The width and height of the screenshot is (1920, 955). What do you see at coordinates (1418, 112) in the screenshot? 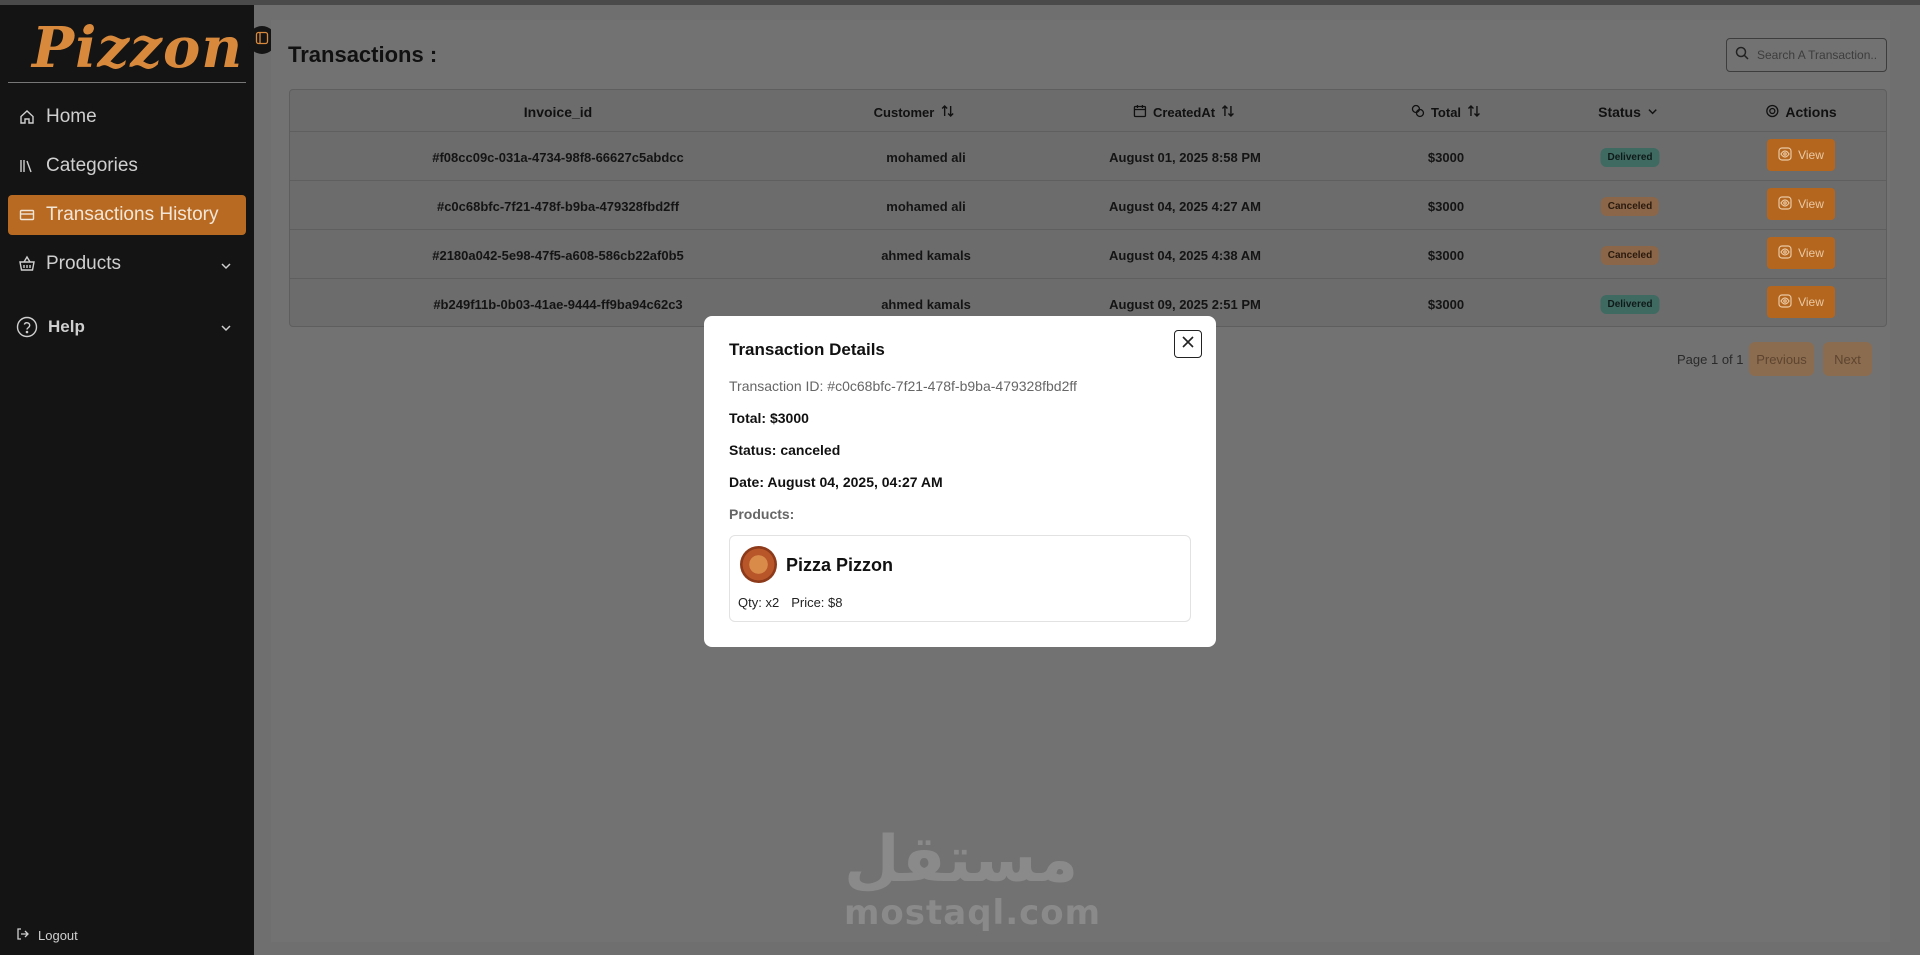
I see `coins-icon` at bounding box center [1418, 112].